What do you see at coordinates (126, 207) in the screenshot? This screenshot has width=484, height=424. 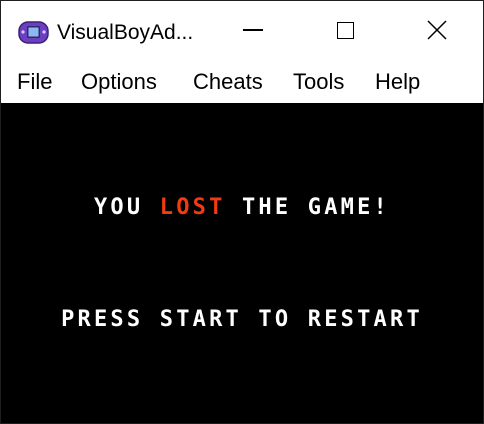 I see `message-prefix: YOU` at bounding box center [126, 207].